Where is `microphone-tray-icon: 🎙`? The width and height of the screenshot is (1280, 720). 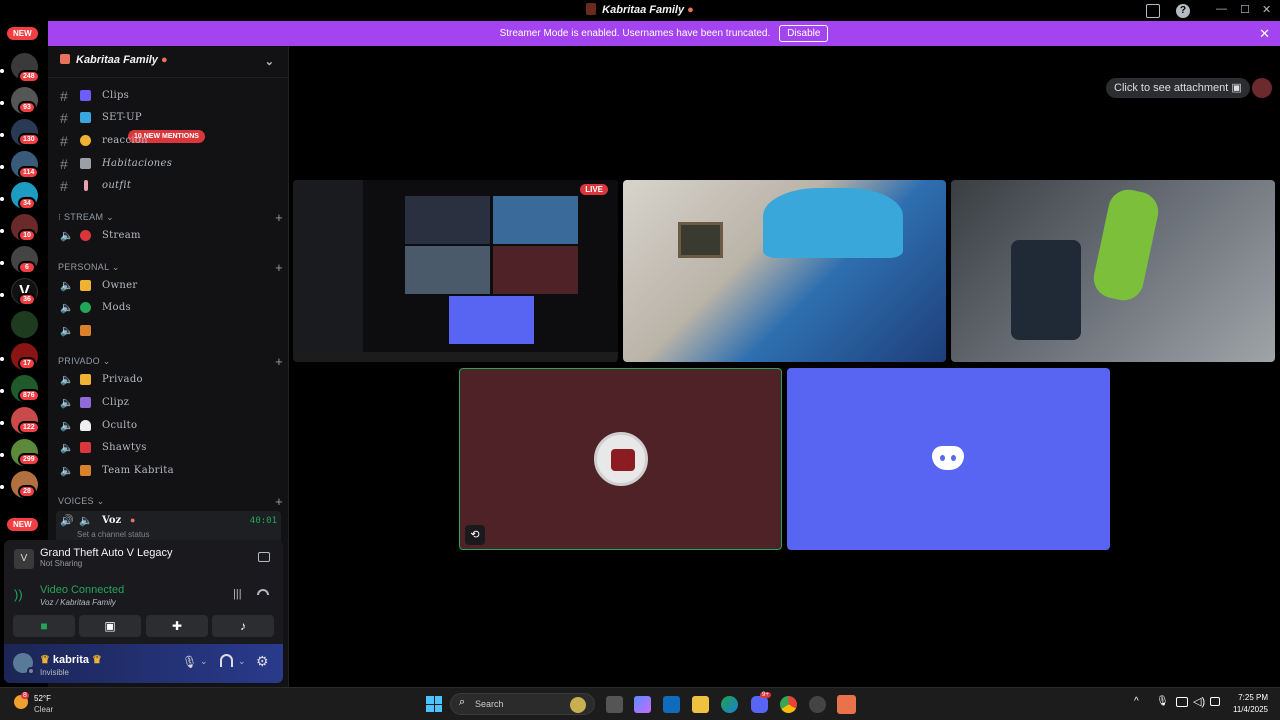
microphone-tray-icon: 🎙 is located at coordinates (1162, 701).